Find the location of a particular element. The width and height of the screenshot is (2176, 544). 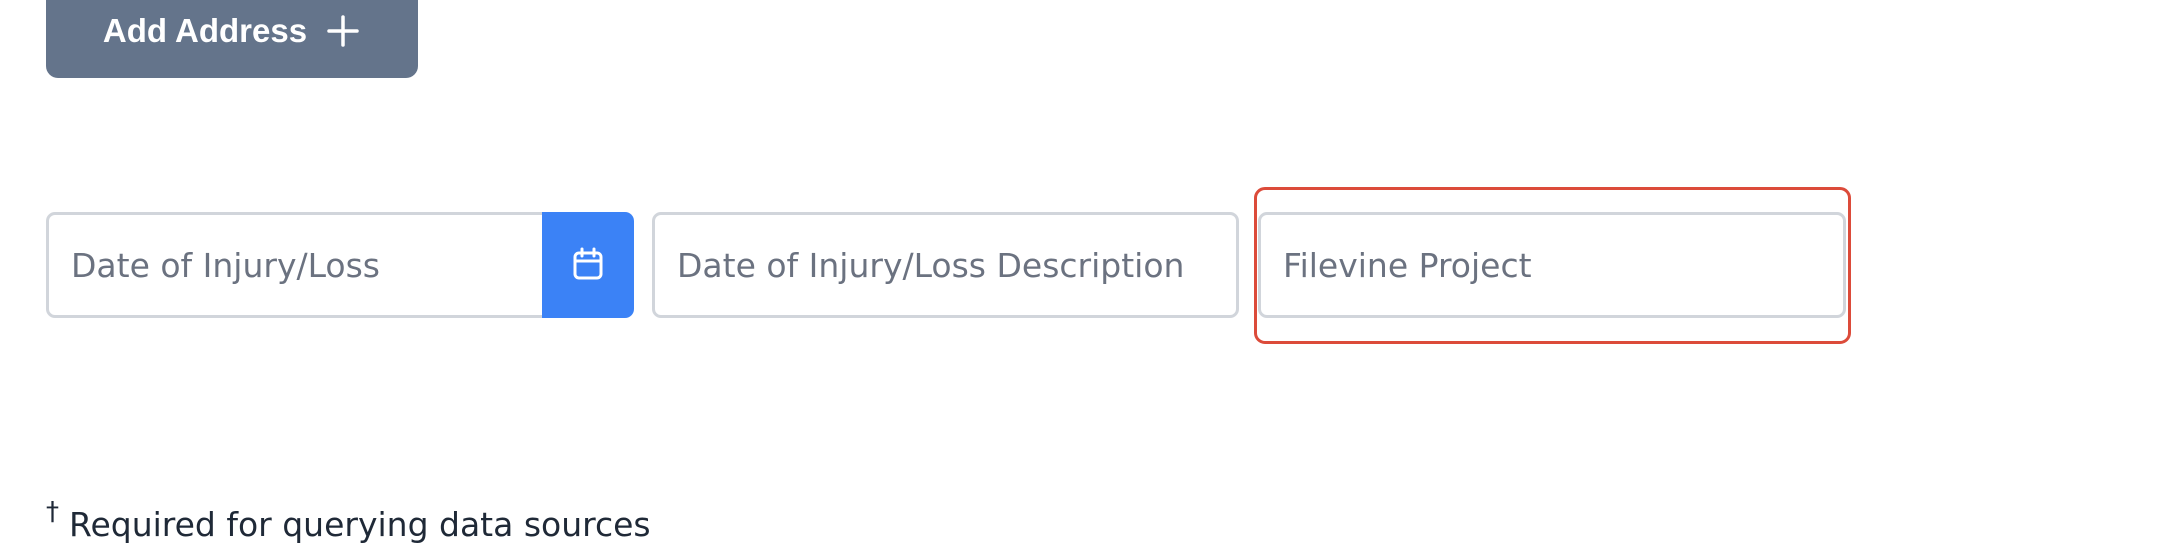

required-footnote: † Required for querying data sources is located at coordinates (348, 520).